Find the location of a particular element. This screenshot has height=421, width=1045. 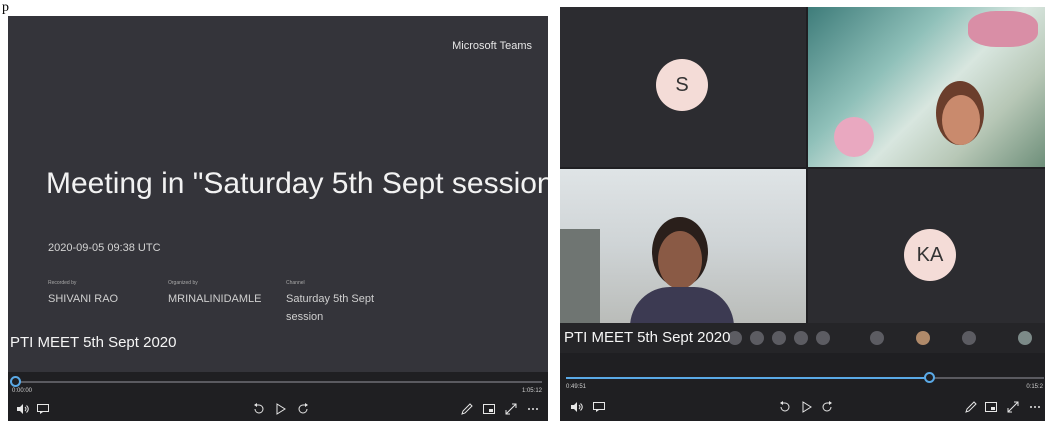

total-time: 1:05:12 is located at coordinates (531, 391).